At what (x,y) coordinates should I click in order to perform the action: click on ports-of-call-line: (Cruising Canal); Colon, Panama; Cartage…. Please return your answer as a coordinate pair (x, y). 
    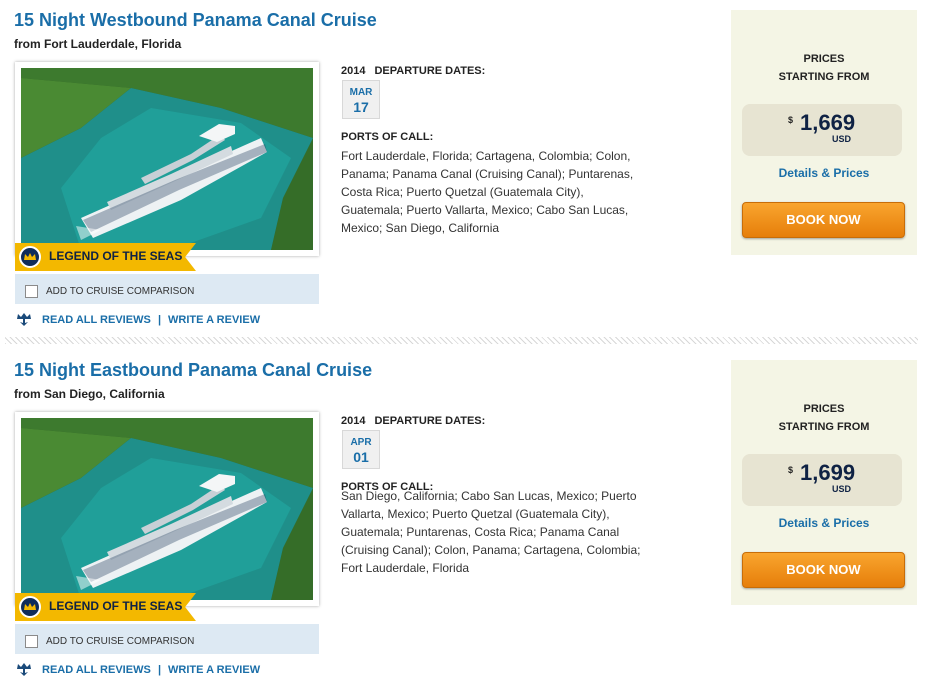
    Looking at the image, I should click on (491, 550).